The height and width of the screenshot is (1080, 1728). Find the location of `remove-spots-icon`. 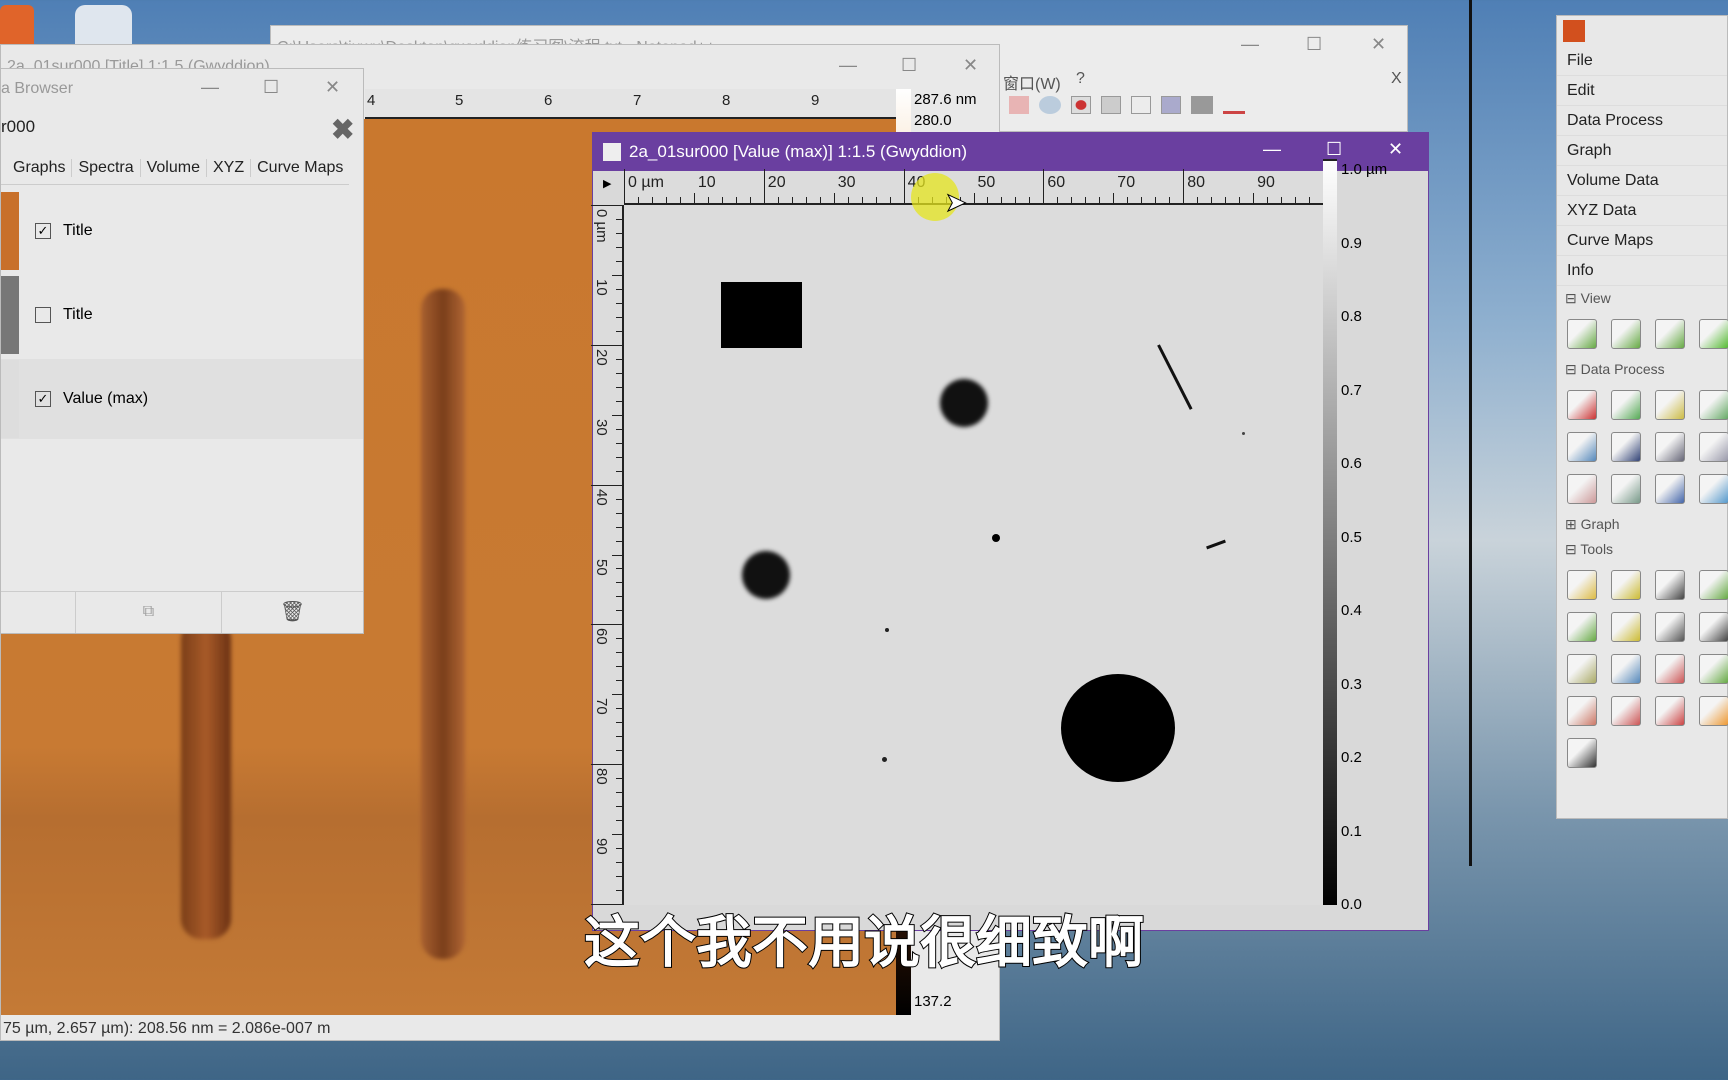

remove-spots-icon is located at coordinates (1626, 711).